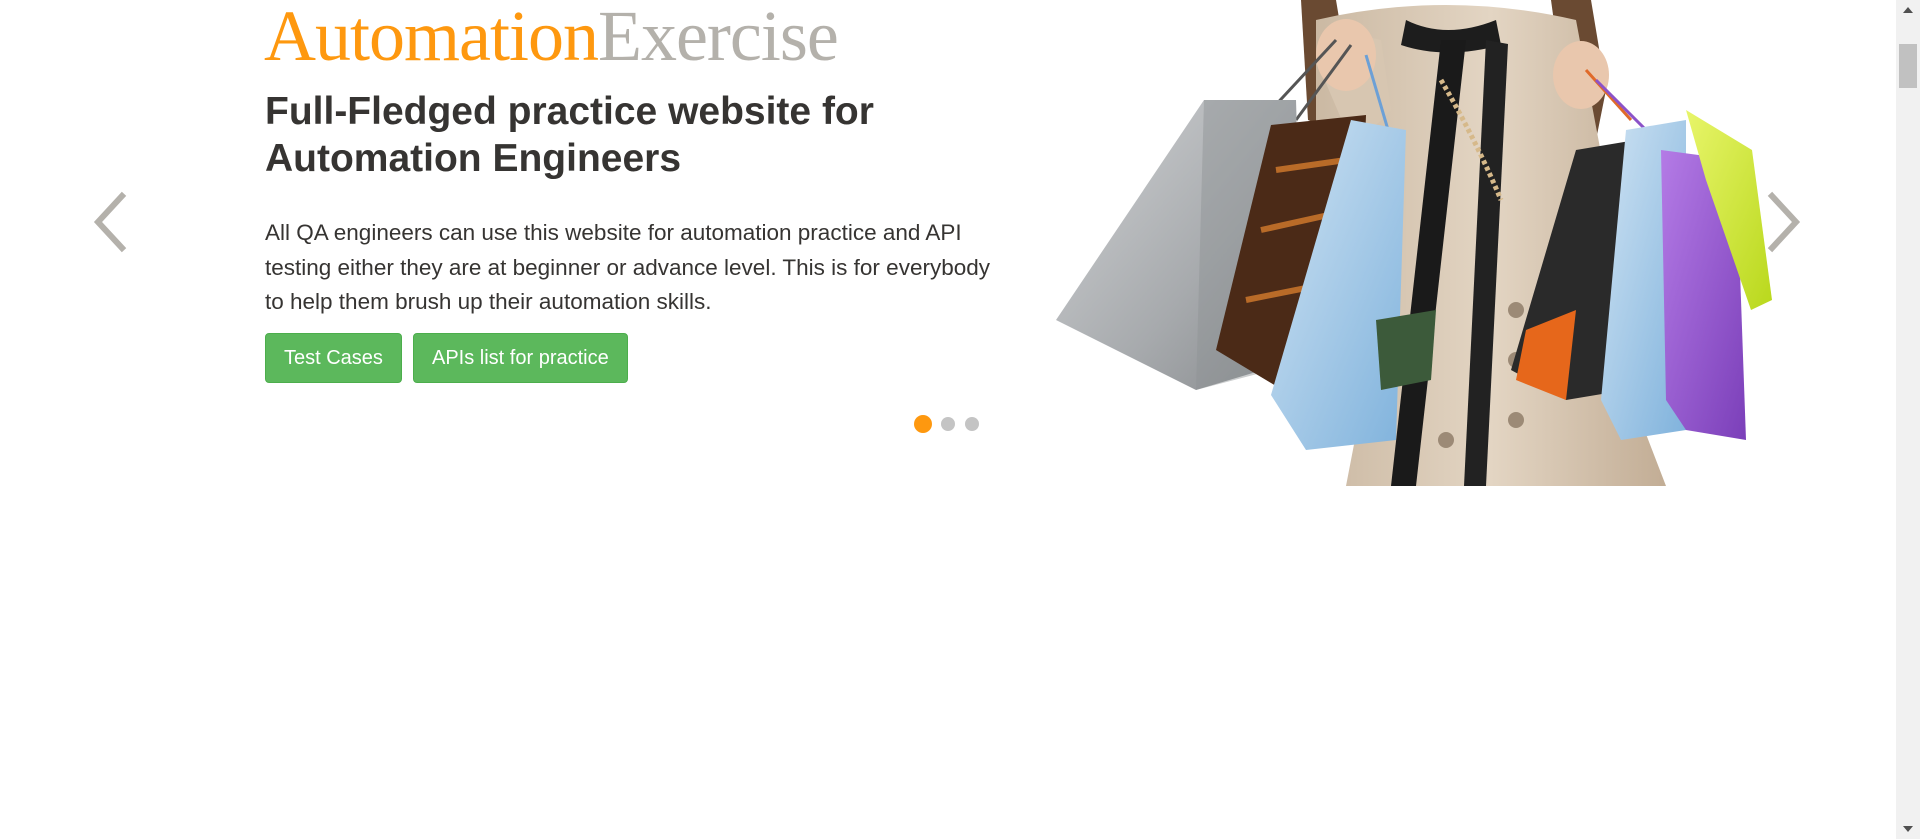 Image resolution: width=1920 pixels, height=839 pixels. What do you see at coordinates (1908, 419) in the screenshot?
I see `vertical-scrollbar` at bounding box center [1908, 419].